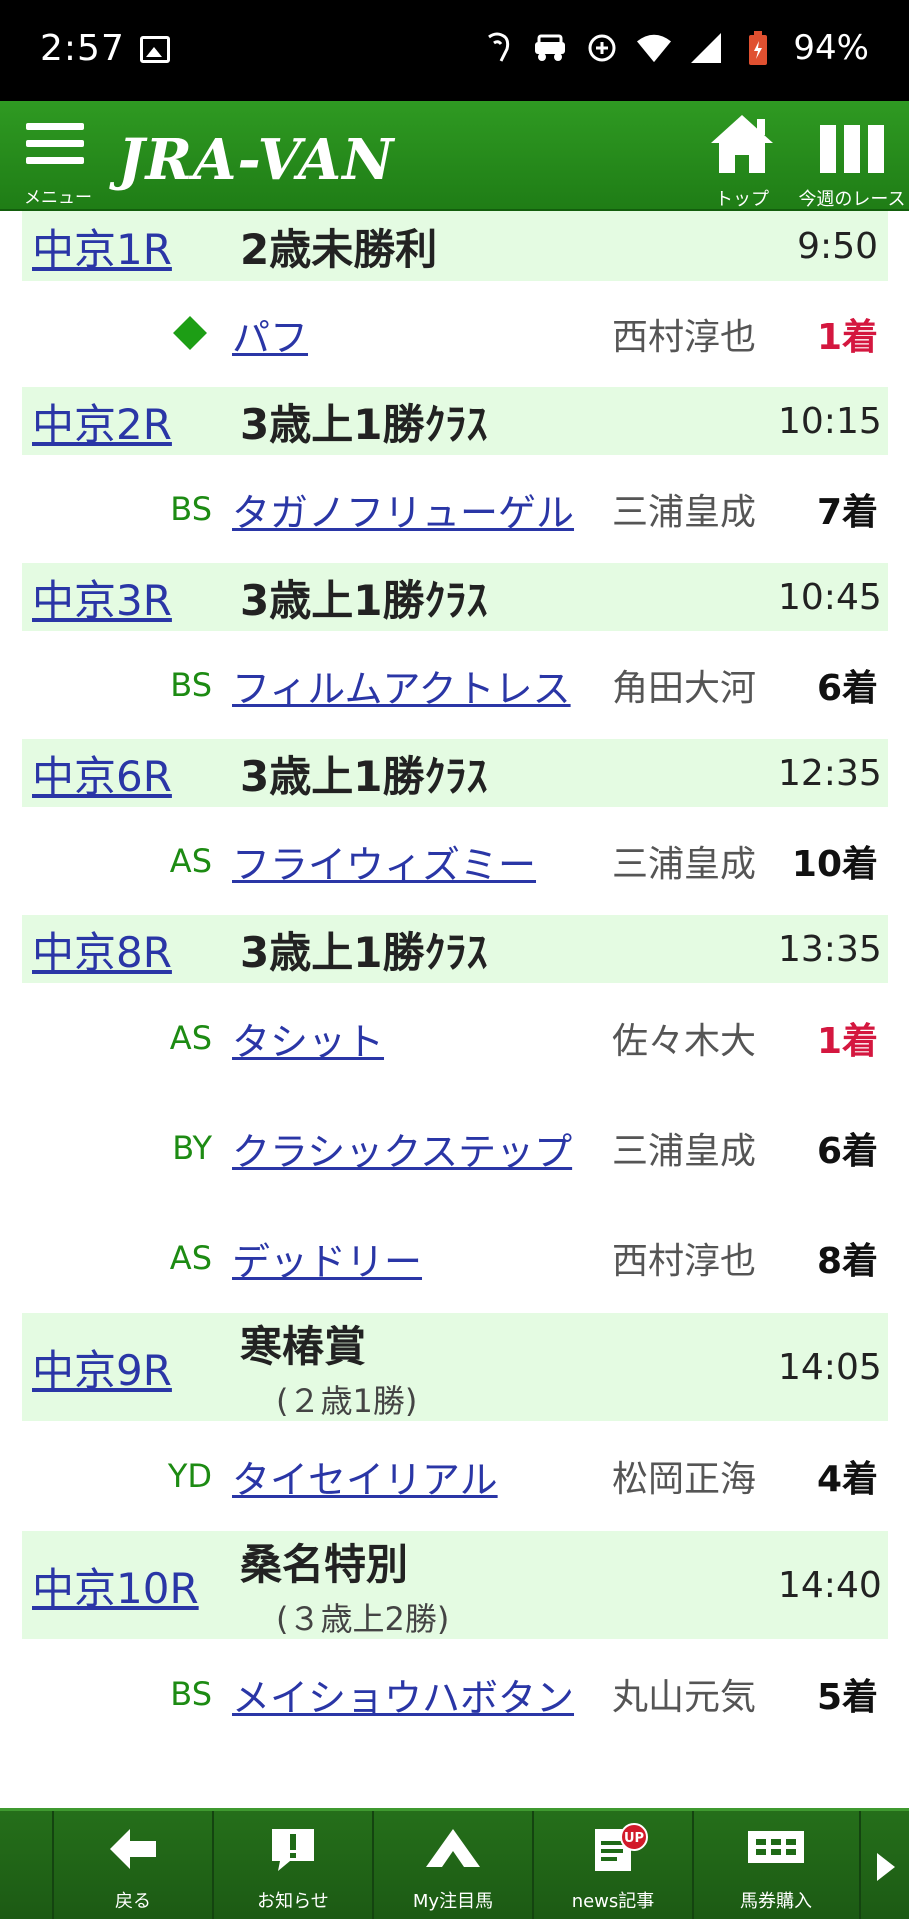 This screenshot has width=909, height=1919. I want to click on horse-row: BY クラシックステップ 三浦皇成 6着, so click(455, 1148).